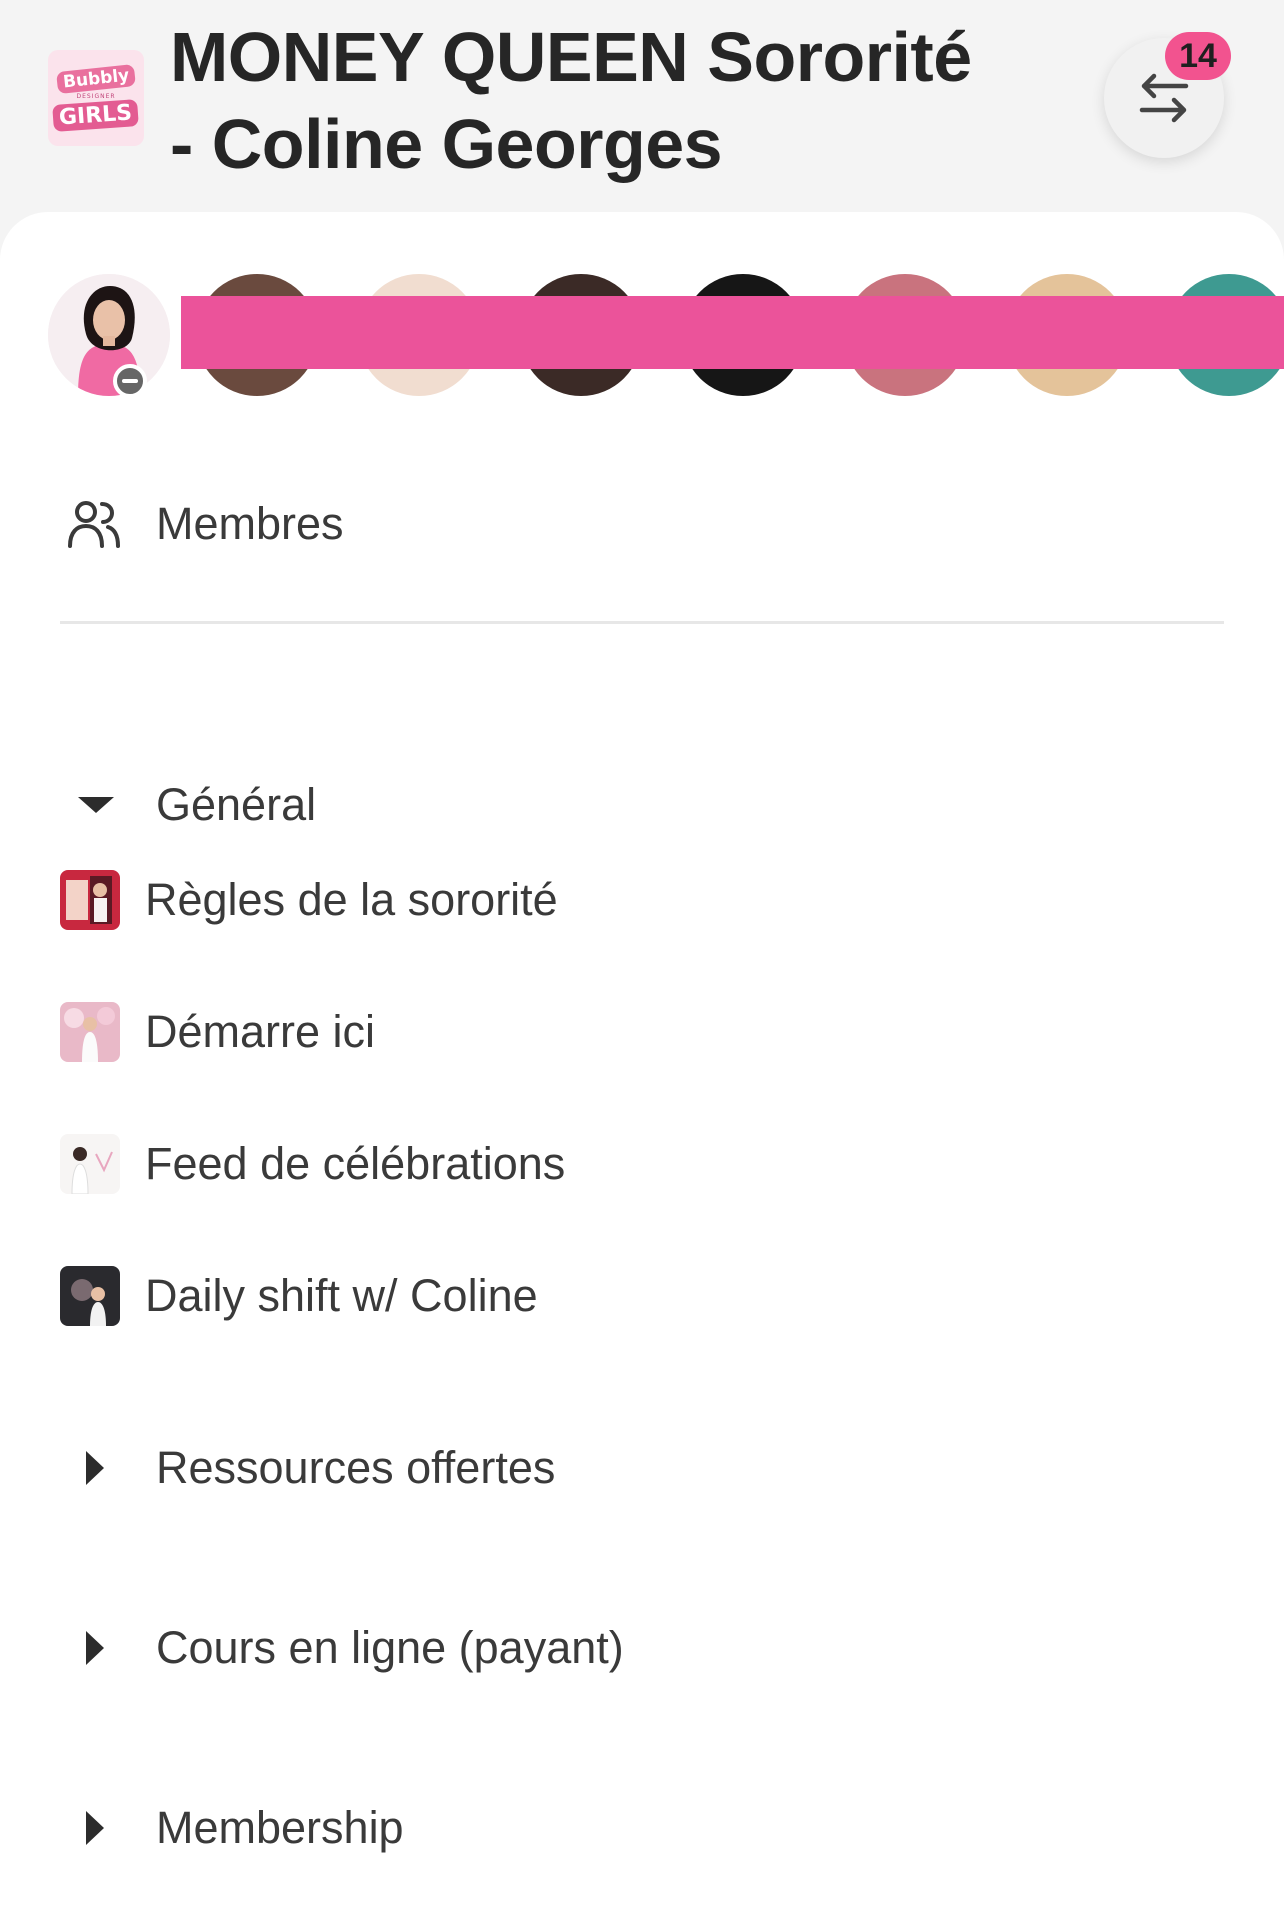 The width and height of the screenshot is (1284, 1929). Describe the element at coordinates (96, 115) in the screenshot. I see `logo-text-bottom: GIRLS` at that location.